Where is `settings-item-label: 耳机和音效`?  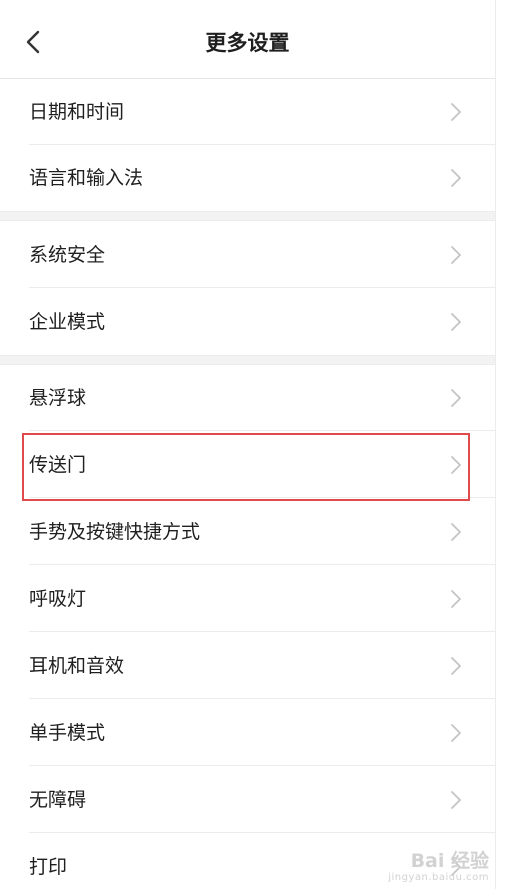 settings-item-label: 耳机和音效 is located at coordinates (77, 665).